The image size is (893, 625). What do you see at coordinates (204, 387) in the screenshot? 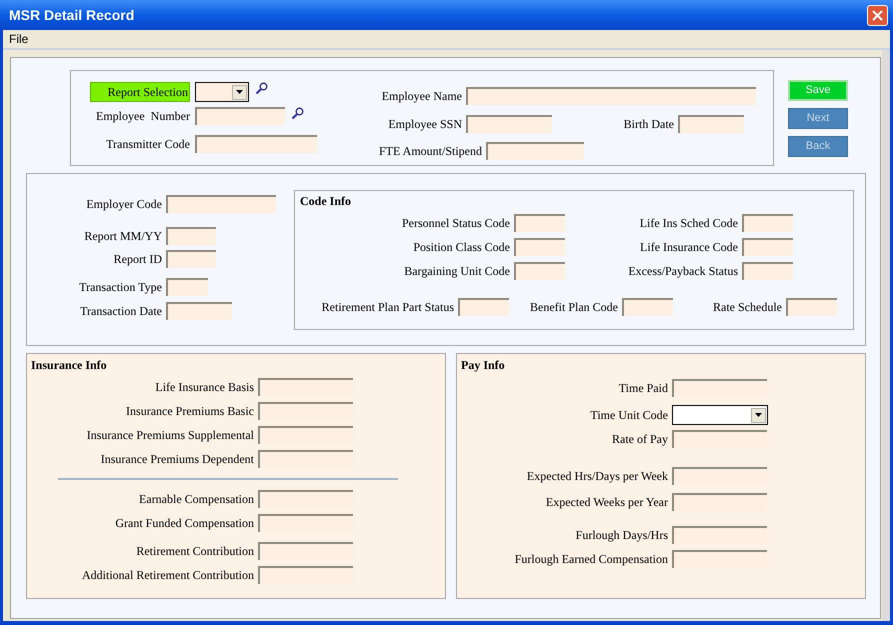
I see `field-label: Life Insurance Basis` at bounding box center [204, 387].